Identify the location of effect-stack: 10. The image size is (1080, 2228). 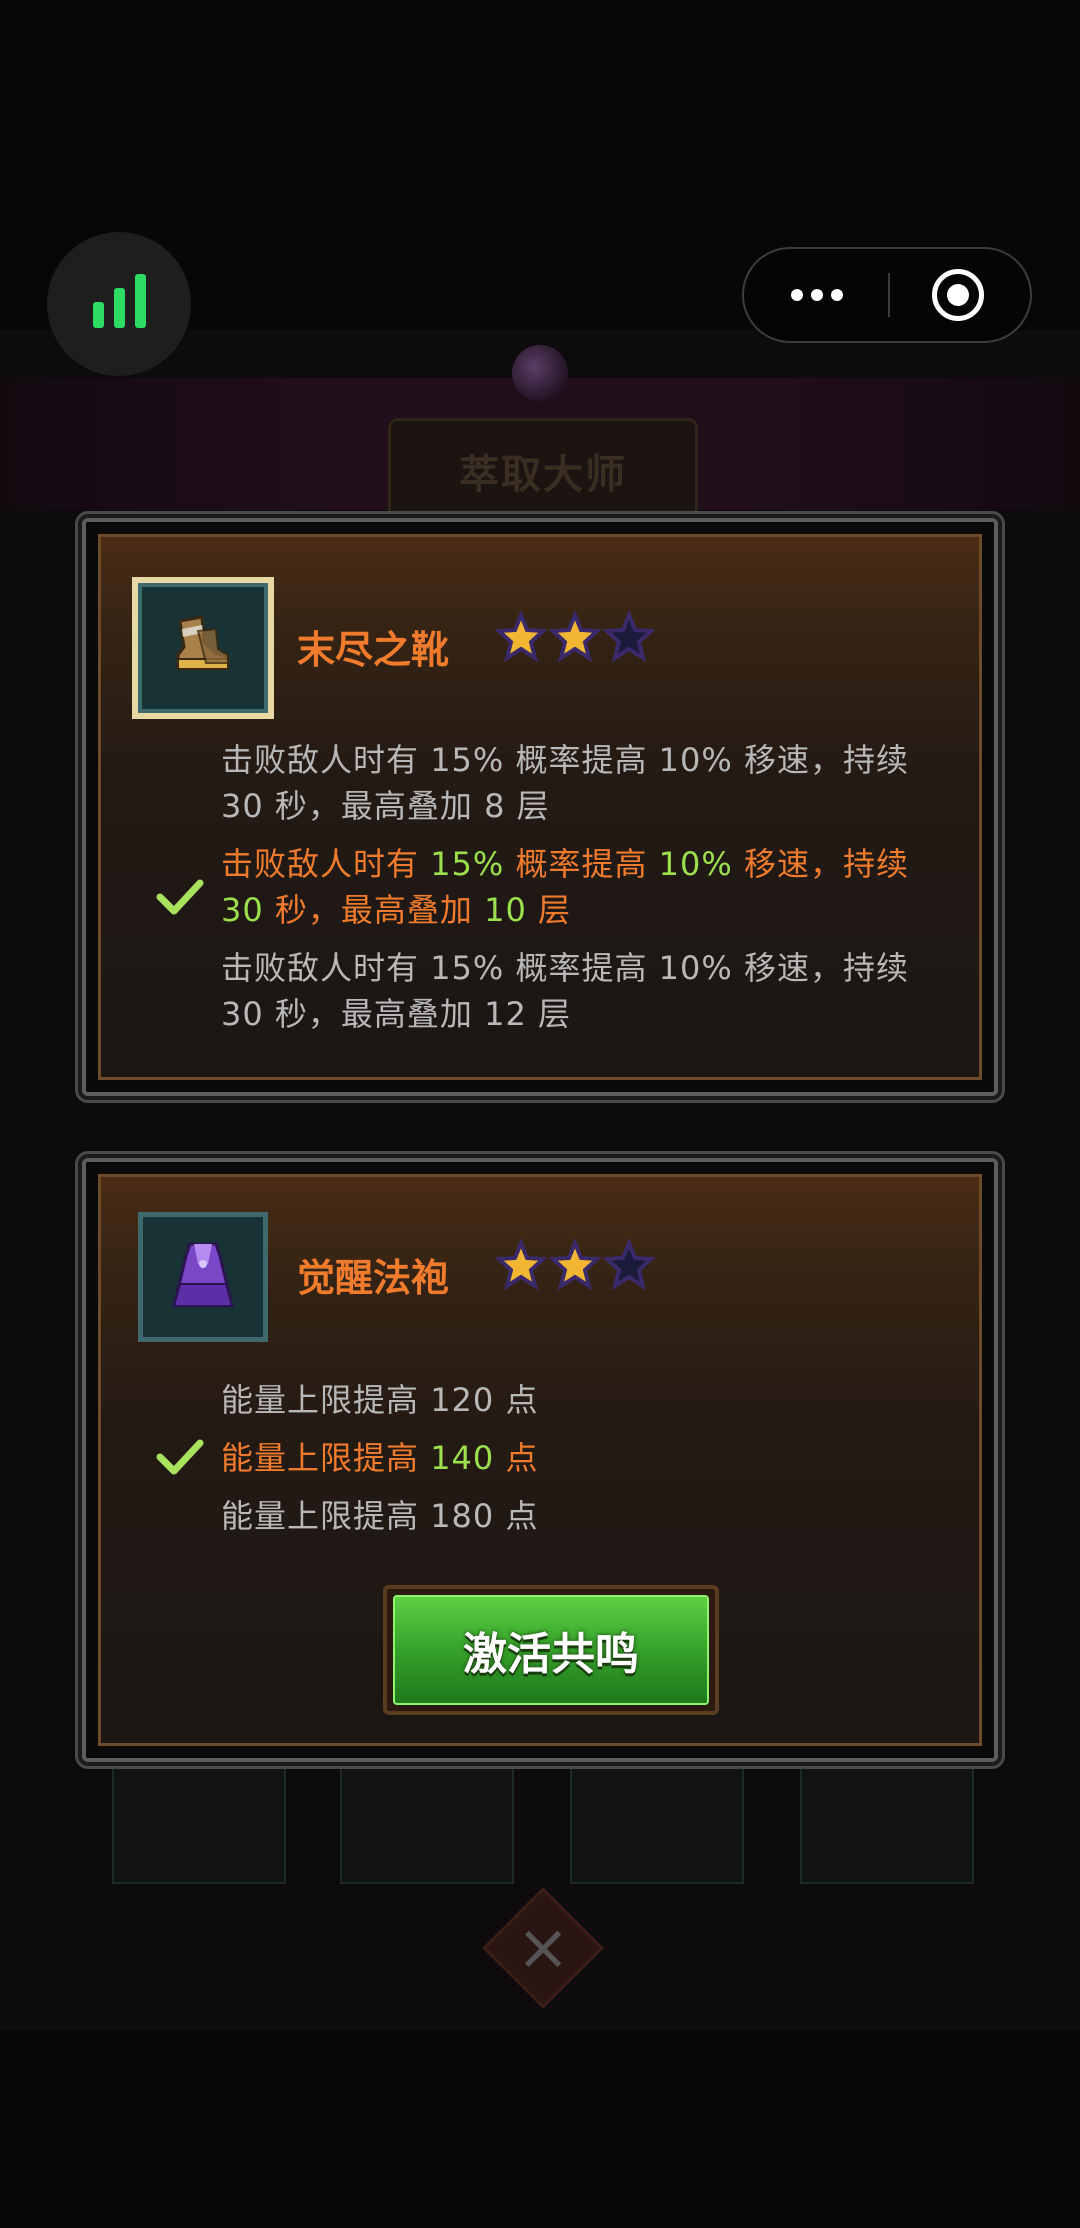
(505, 910).